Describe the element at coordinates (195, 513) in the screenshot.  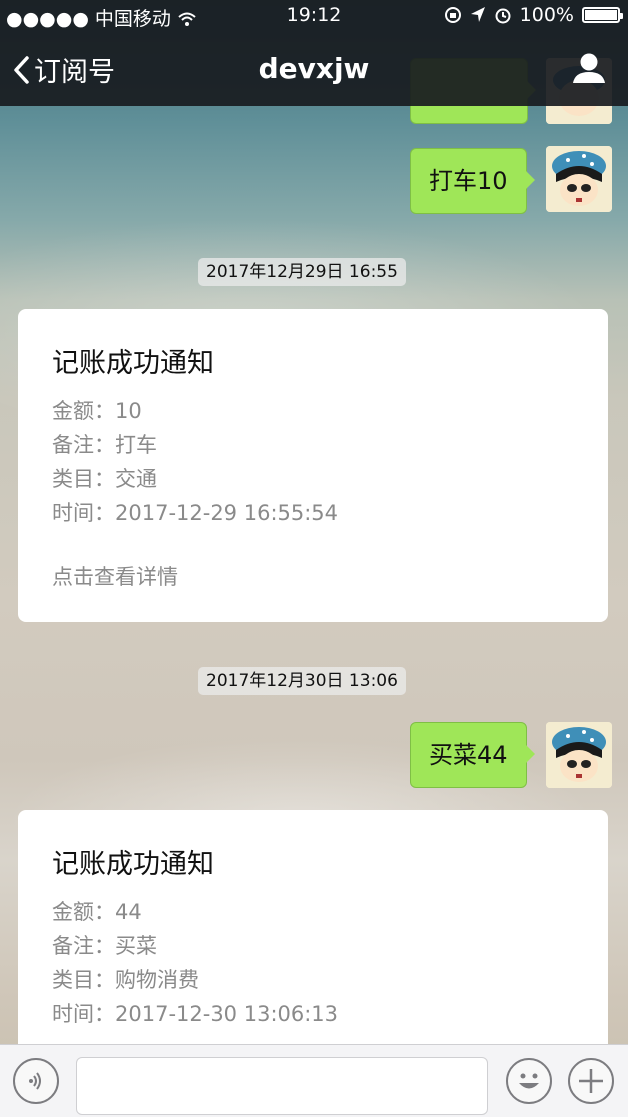
I see `time-row: 时间：2017-12-29 16:55:54` at that location.